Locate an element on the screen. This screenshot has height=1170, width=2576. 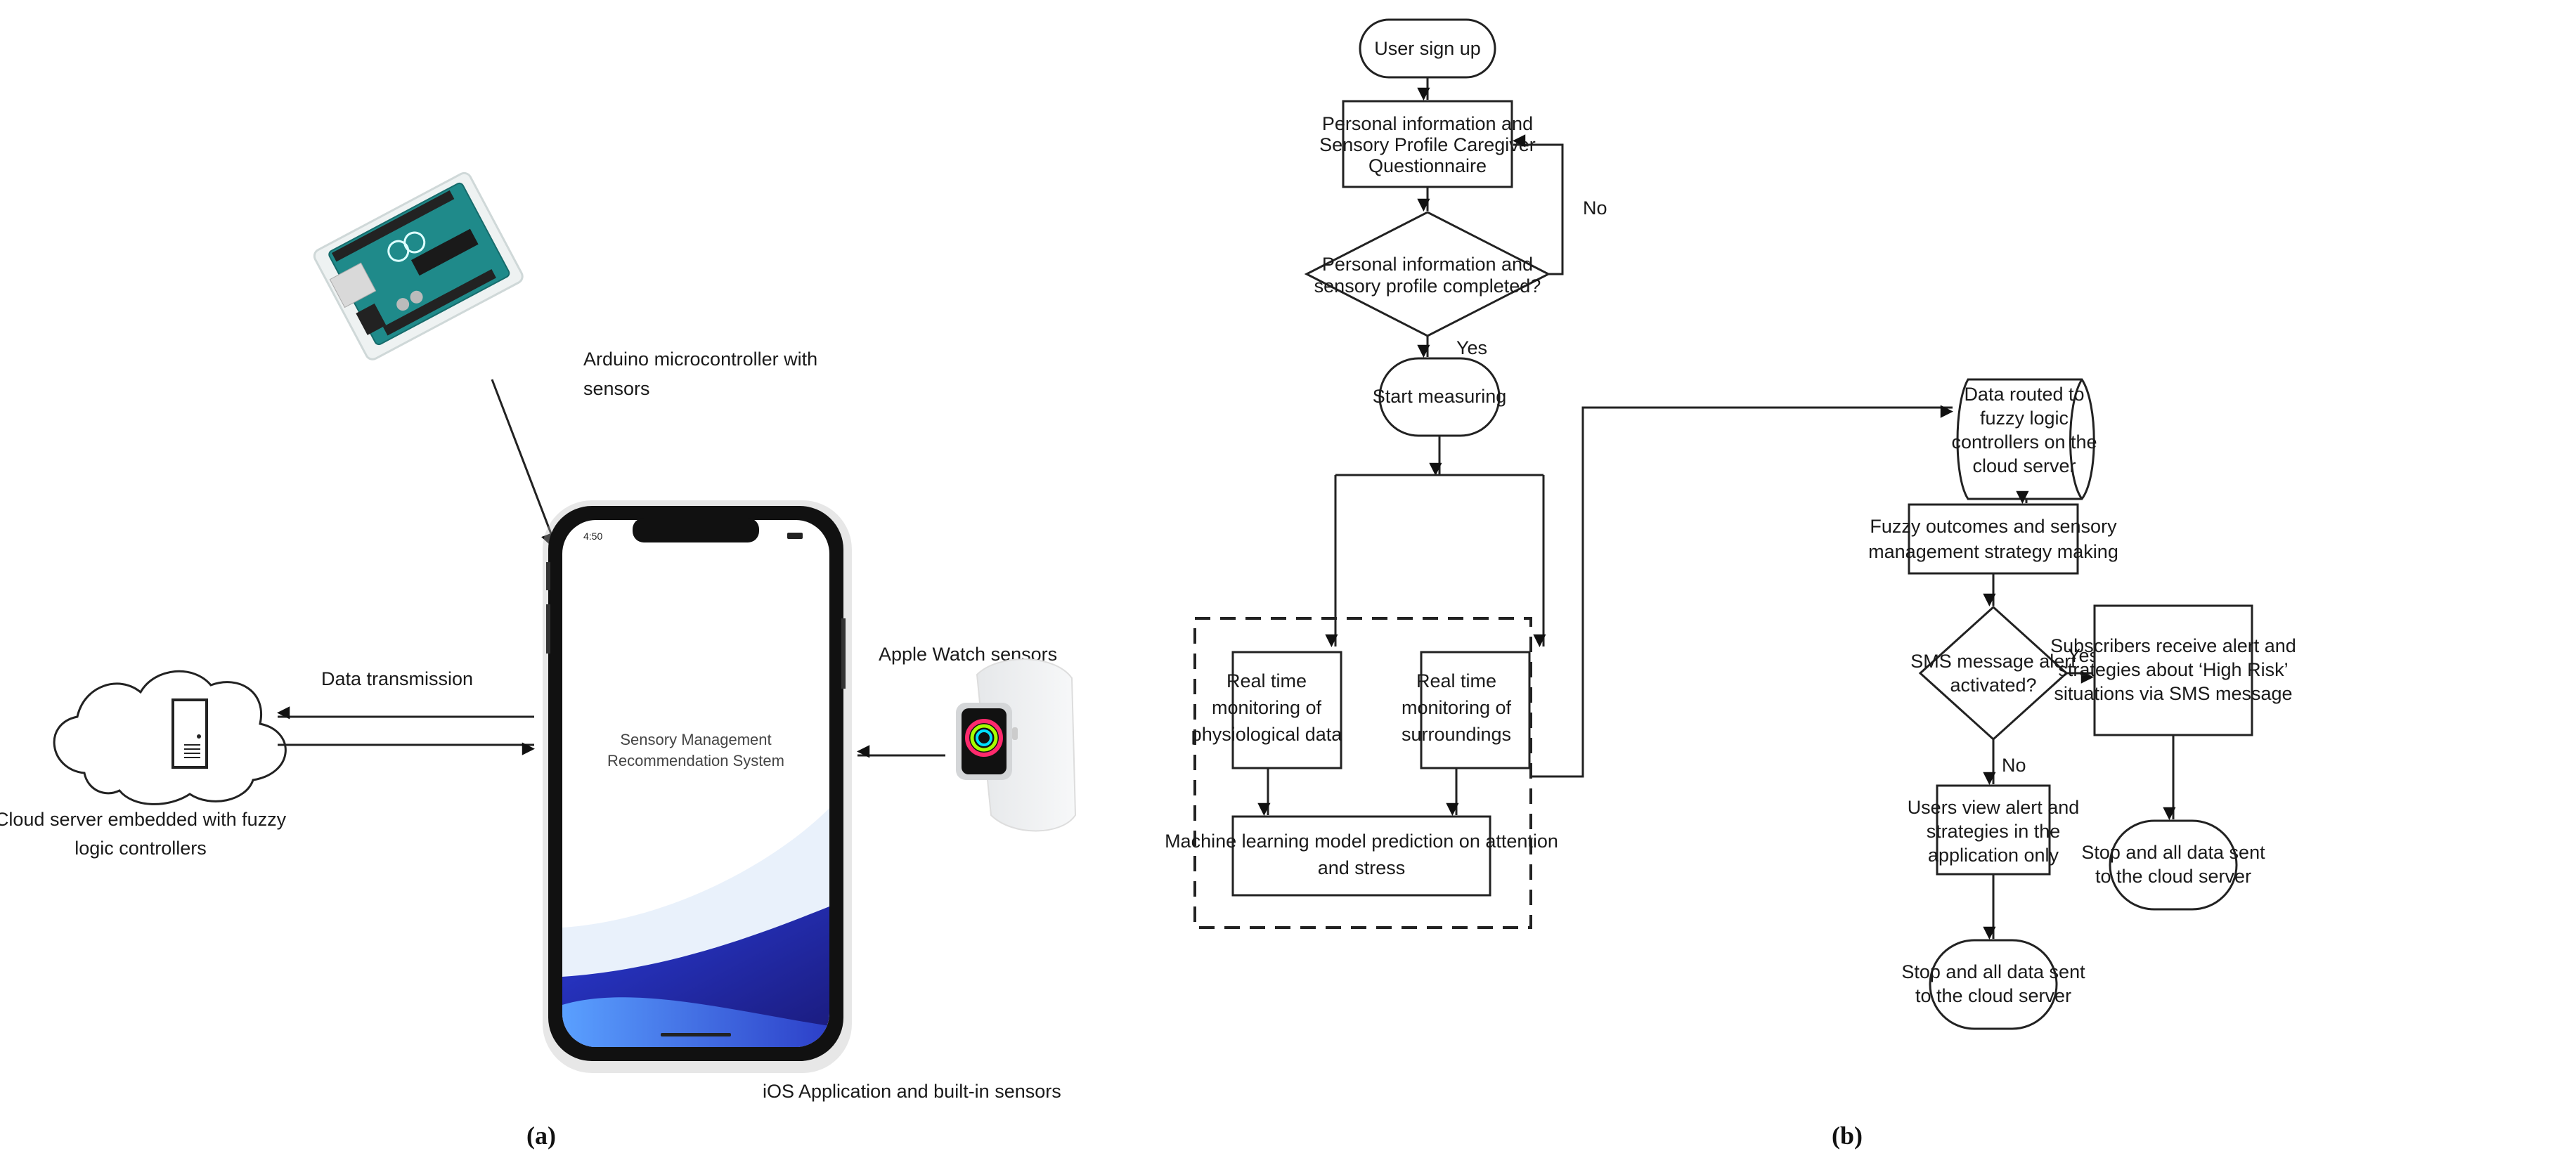
svg-text: User sign up is located at coordinates (1427, 49).